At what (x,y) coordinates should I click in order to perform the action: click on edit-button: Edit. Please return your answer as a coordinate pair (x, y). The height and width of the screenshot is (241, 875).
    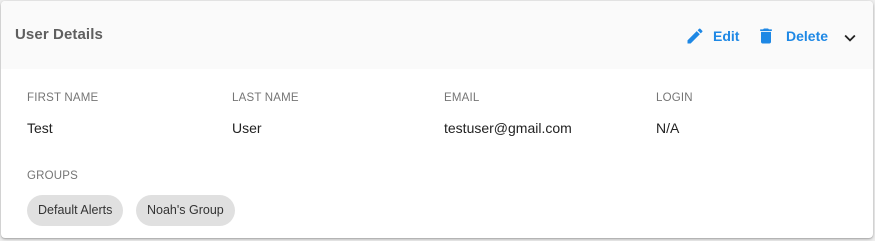
    Looking at the image, I should click on (712, 36).